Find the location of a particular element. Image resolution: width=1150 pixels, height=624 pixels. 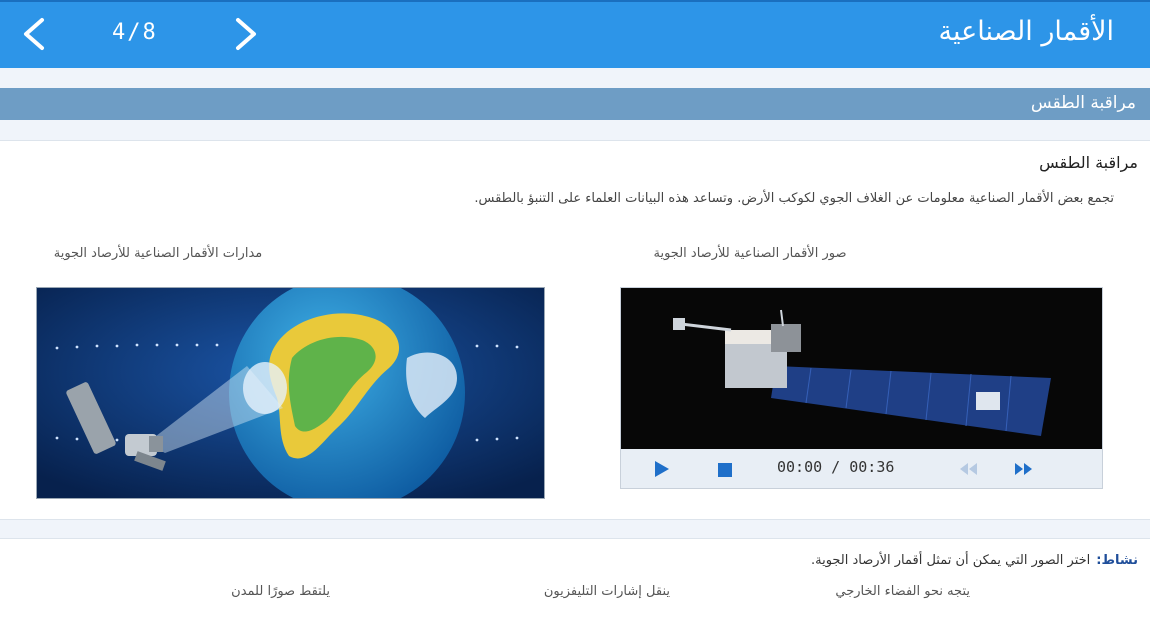

activity-label: نشاط: is located at coordinates (1117, 560).